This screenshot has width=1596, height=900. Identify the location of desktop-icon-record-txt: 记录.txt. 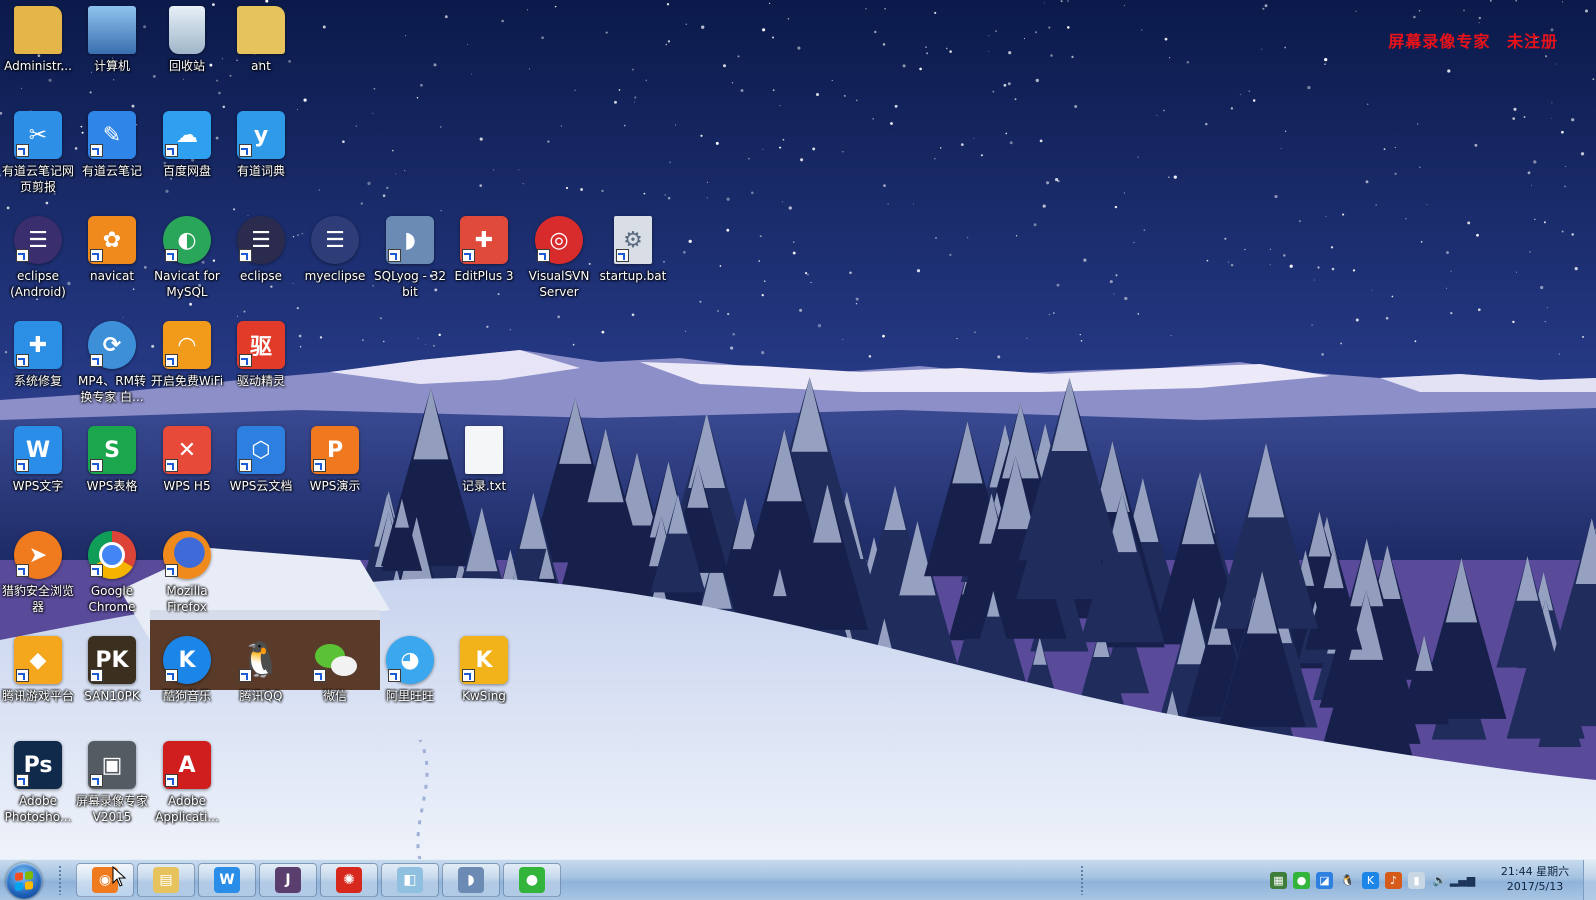
(484, 472).